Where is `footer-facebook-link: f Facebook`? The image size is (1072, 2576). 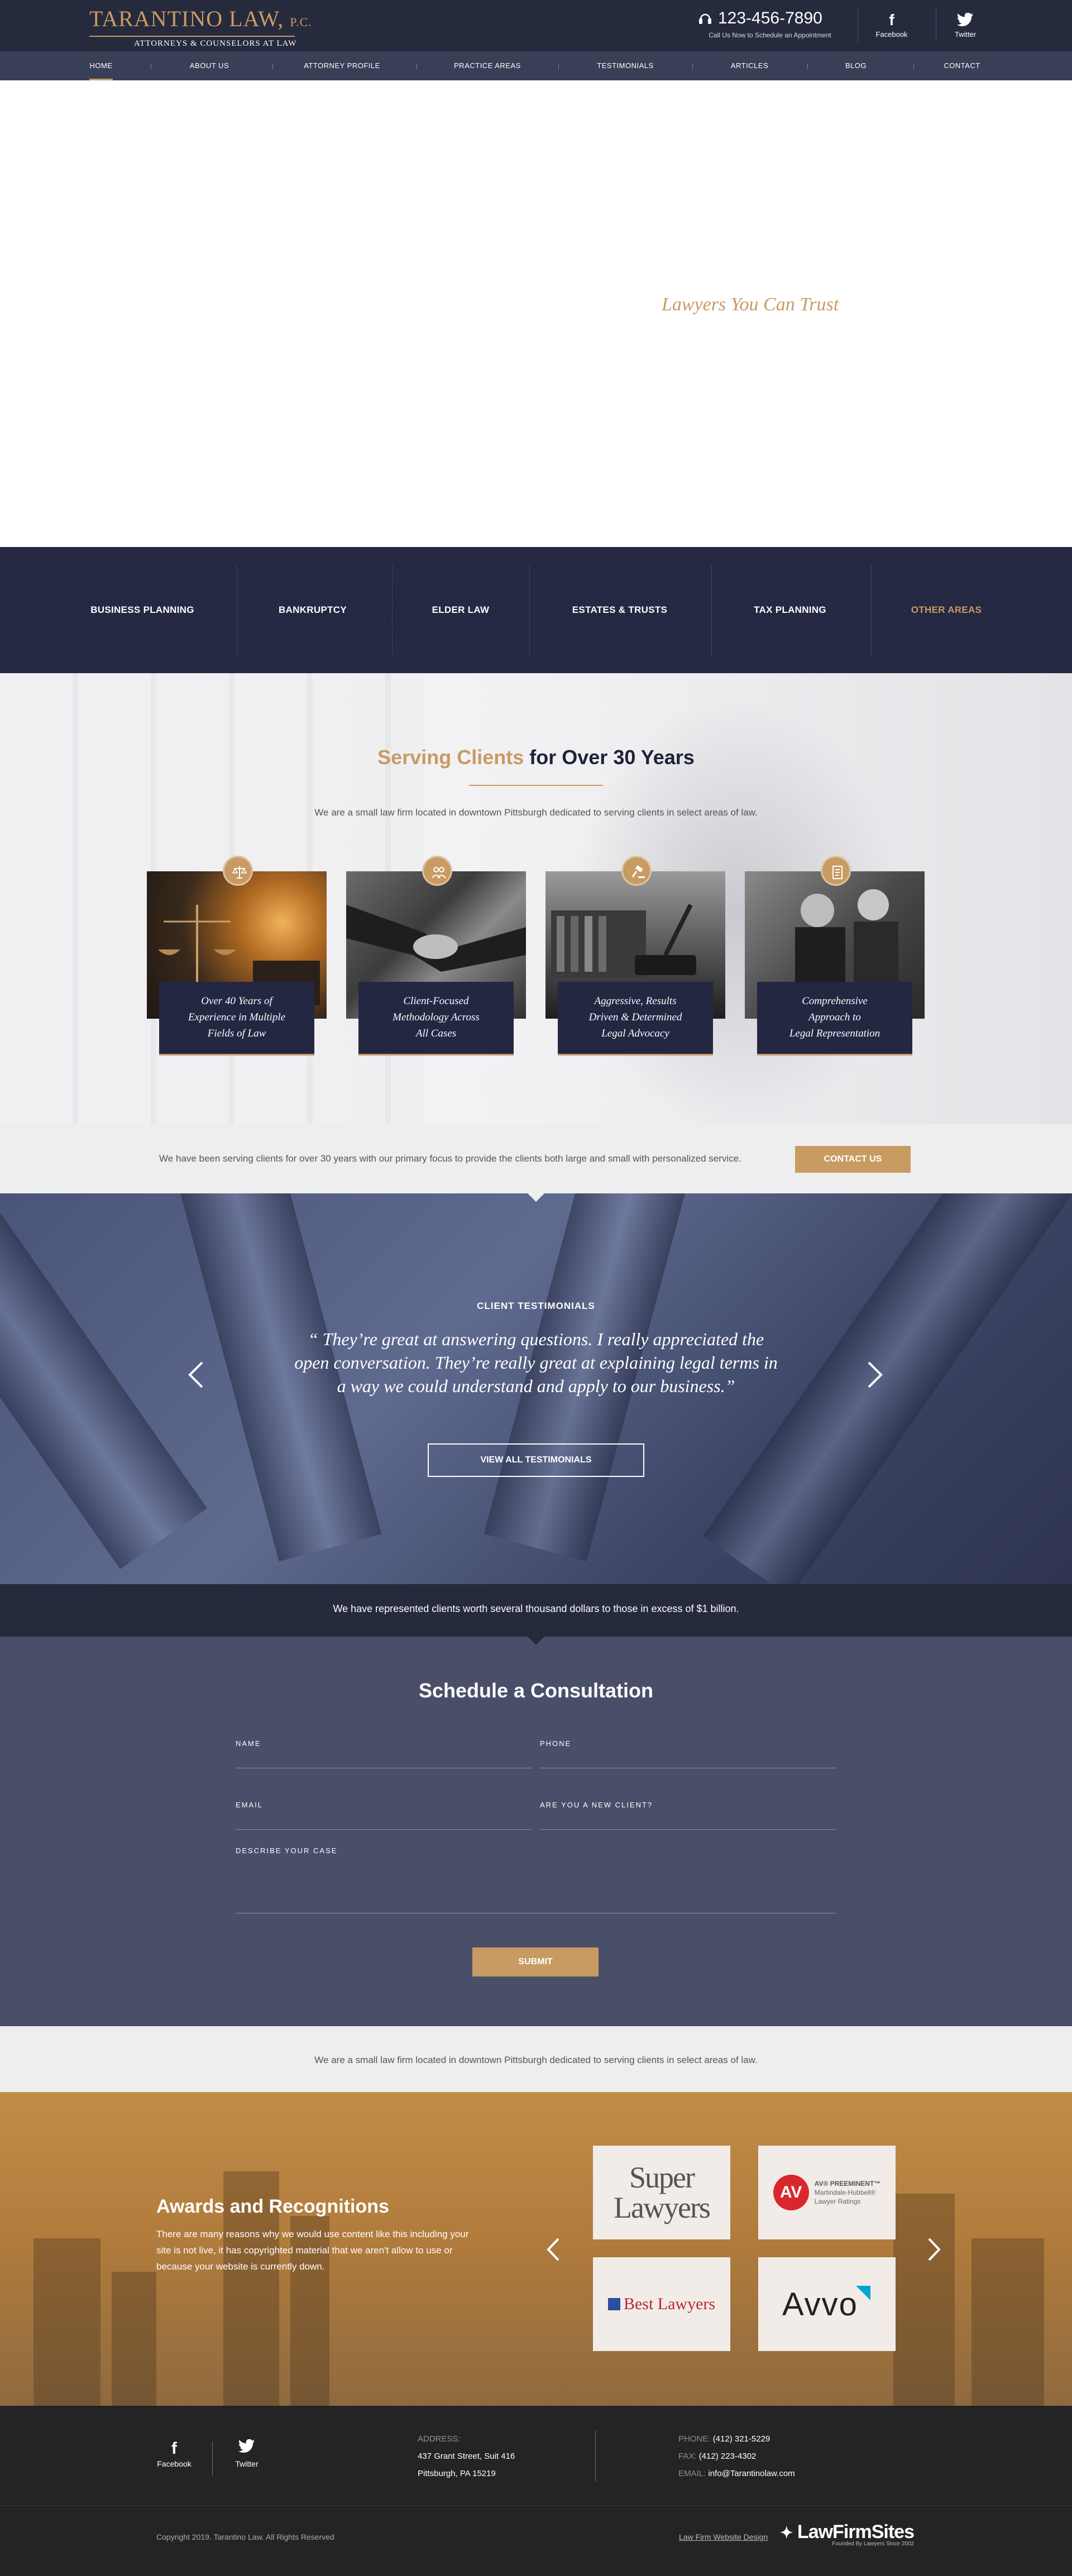
footer-facebook-link: f Facebook is located at coordinates (175, 2453).